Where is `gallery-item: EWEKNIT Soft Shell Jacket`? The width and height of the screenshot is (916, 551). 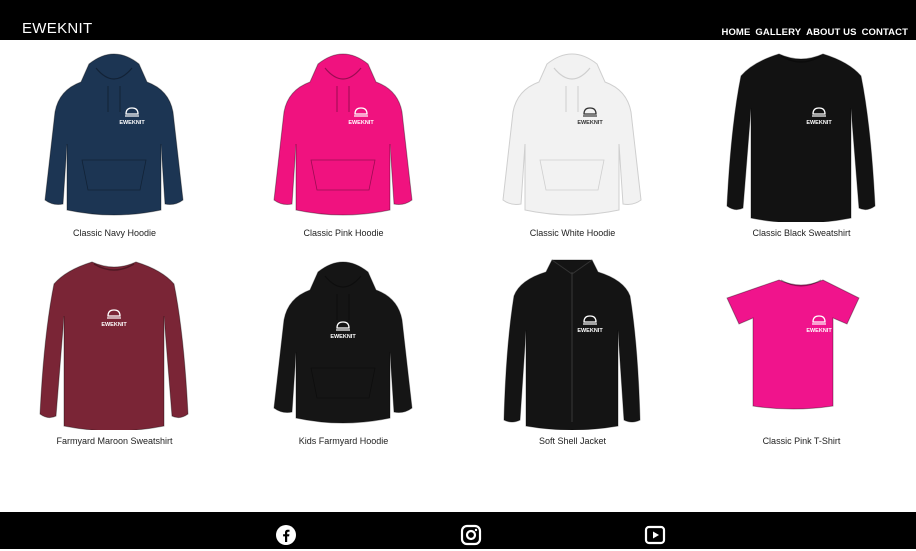 gallery-item: EWEKNIT Soft Shell Jacket is located at coordinates (572, 352).